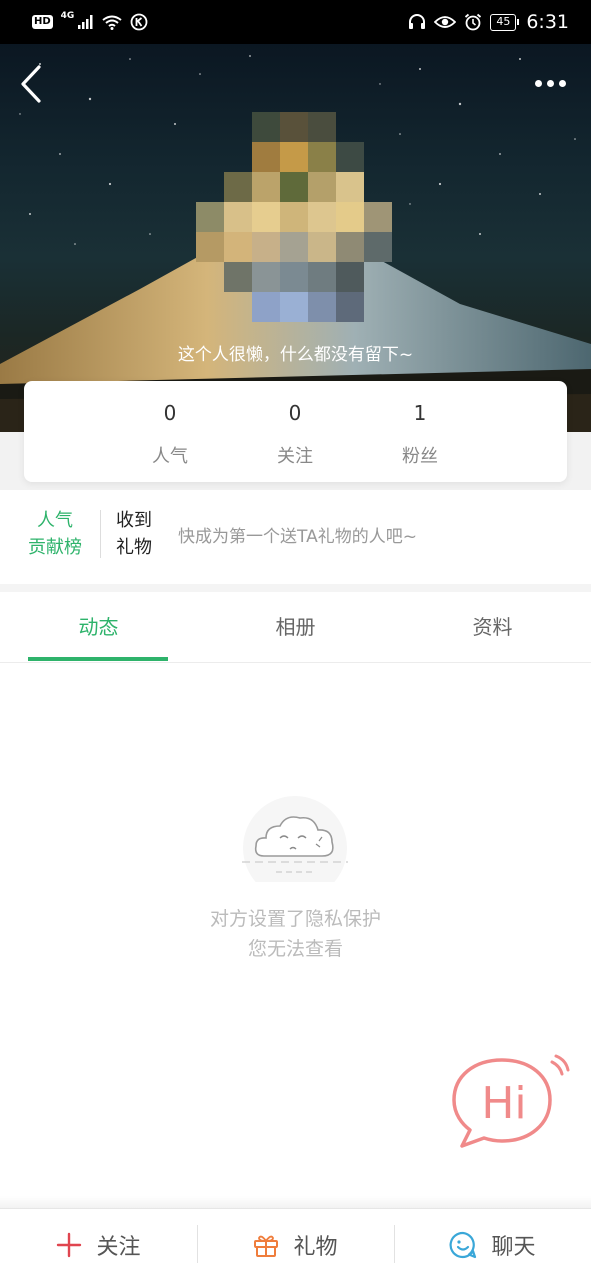 This screenshot has width=591, height=1280. I want to click on gift-label: 礼物, so click(315, 1247).